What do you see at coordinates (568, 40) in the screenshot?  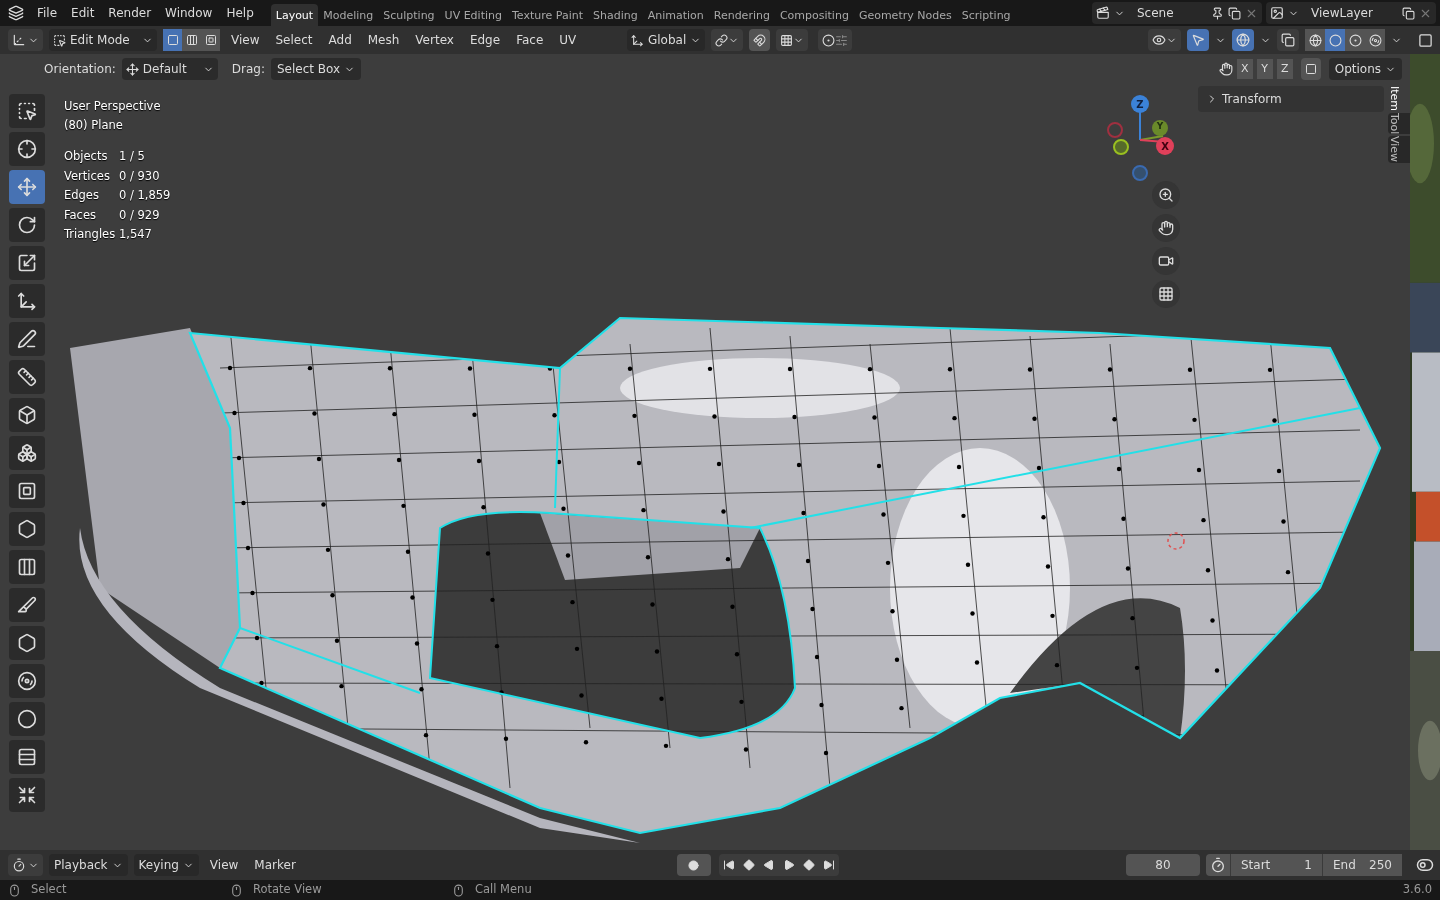 I see `header-menu: UV` at bounding box center [568, 40].